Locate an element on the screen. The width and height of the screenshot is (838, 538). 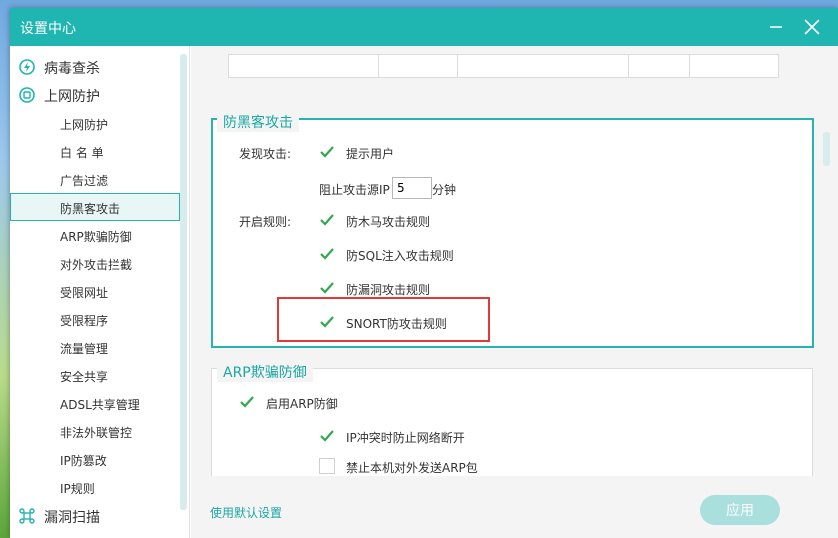
minimize-icon is located at coordinates (776, 27).